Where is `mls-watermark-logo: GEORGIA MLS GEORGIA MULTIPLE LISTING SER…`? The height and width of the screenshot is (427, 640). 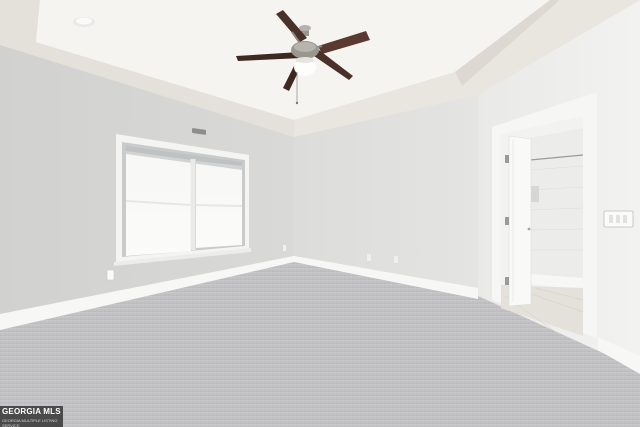 mls-watermark-logo: GEORGIA MLS GEORGIA MULTIPLE LISTING SER… is located at coordinates (31, 416).